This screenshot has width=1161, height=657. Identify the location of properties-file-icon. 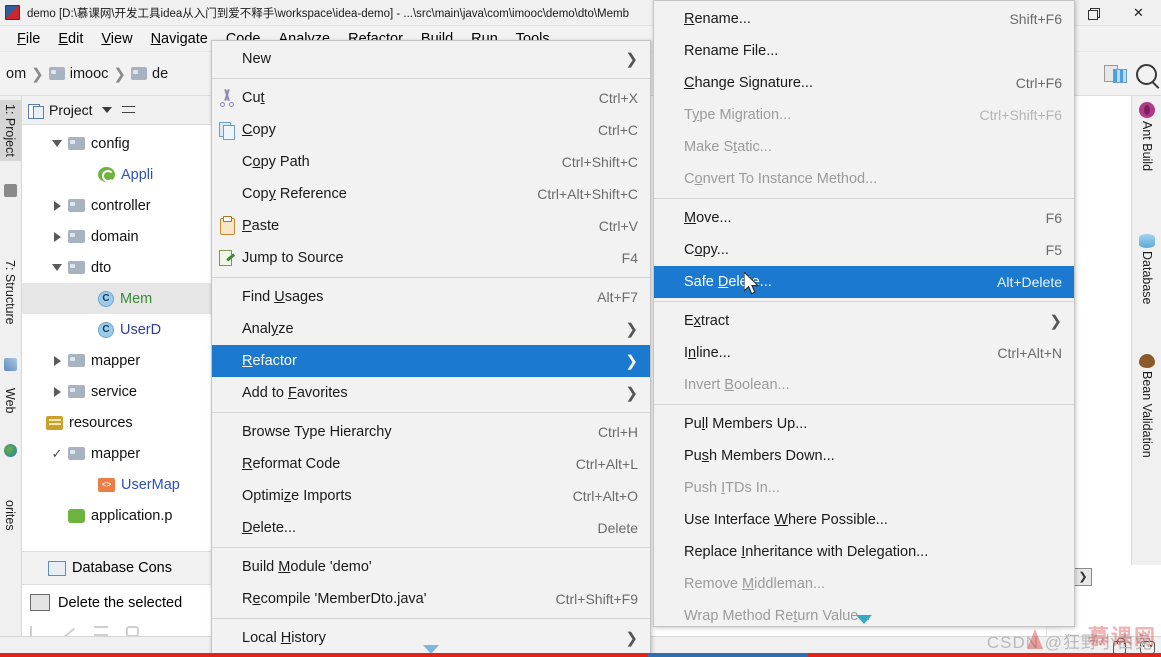
(76, 515).